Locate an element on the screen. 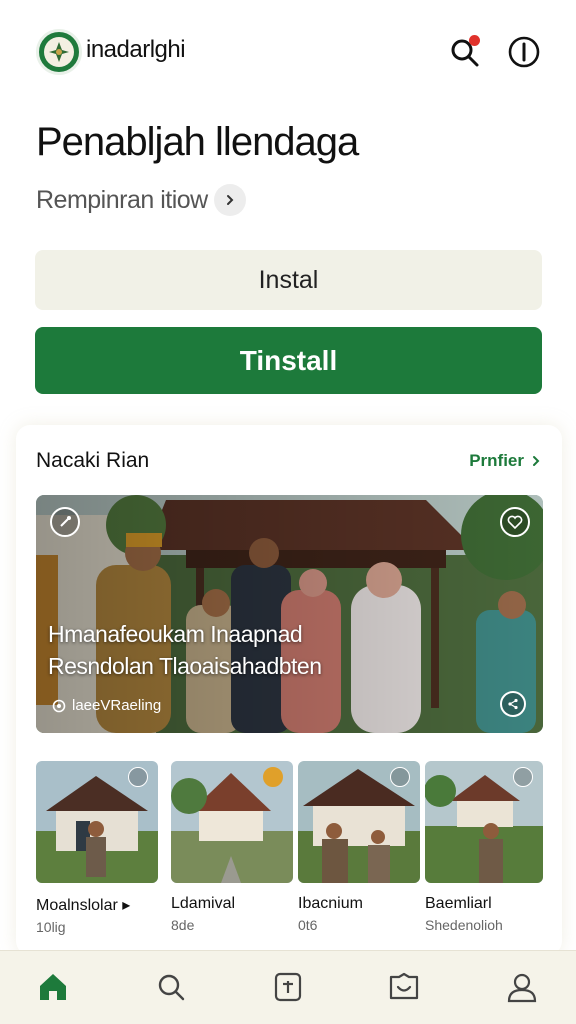 This screenshot has height=1024, width=576. compass-icon is located at coordinates (65, 521).